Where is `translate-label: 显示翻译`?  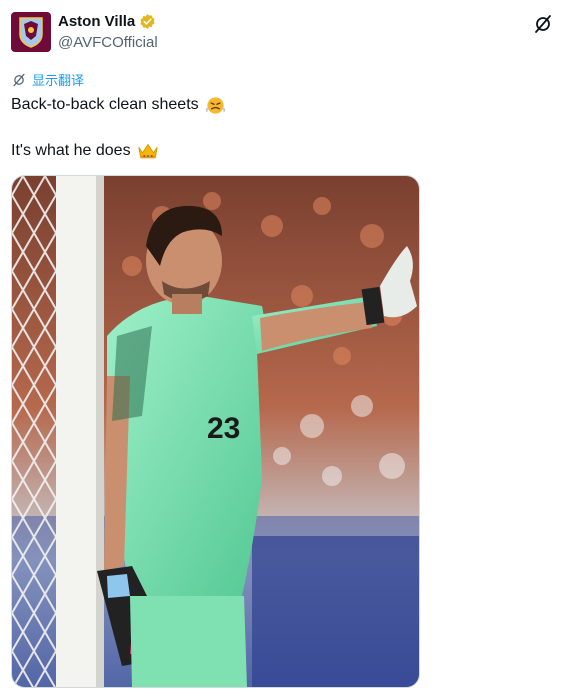 translate-label: 显示翻译 is located at coordinates (58, 79).